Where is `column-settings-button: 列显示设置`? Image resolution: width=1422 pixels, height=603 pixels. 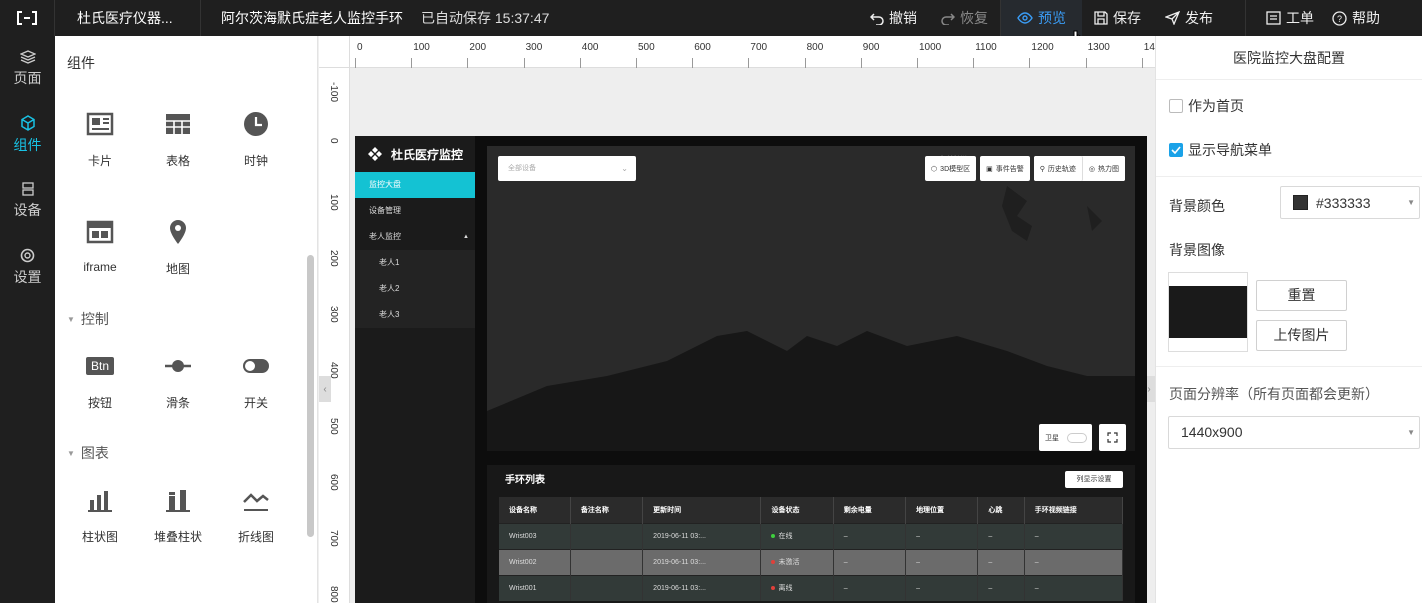
column-settings-button: 列显示设置 is located at coordinates (1094, 479).